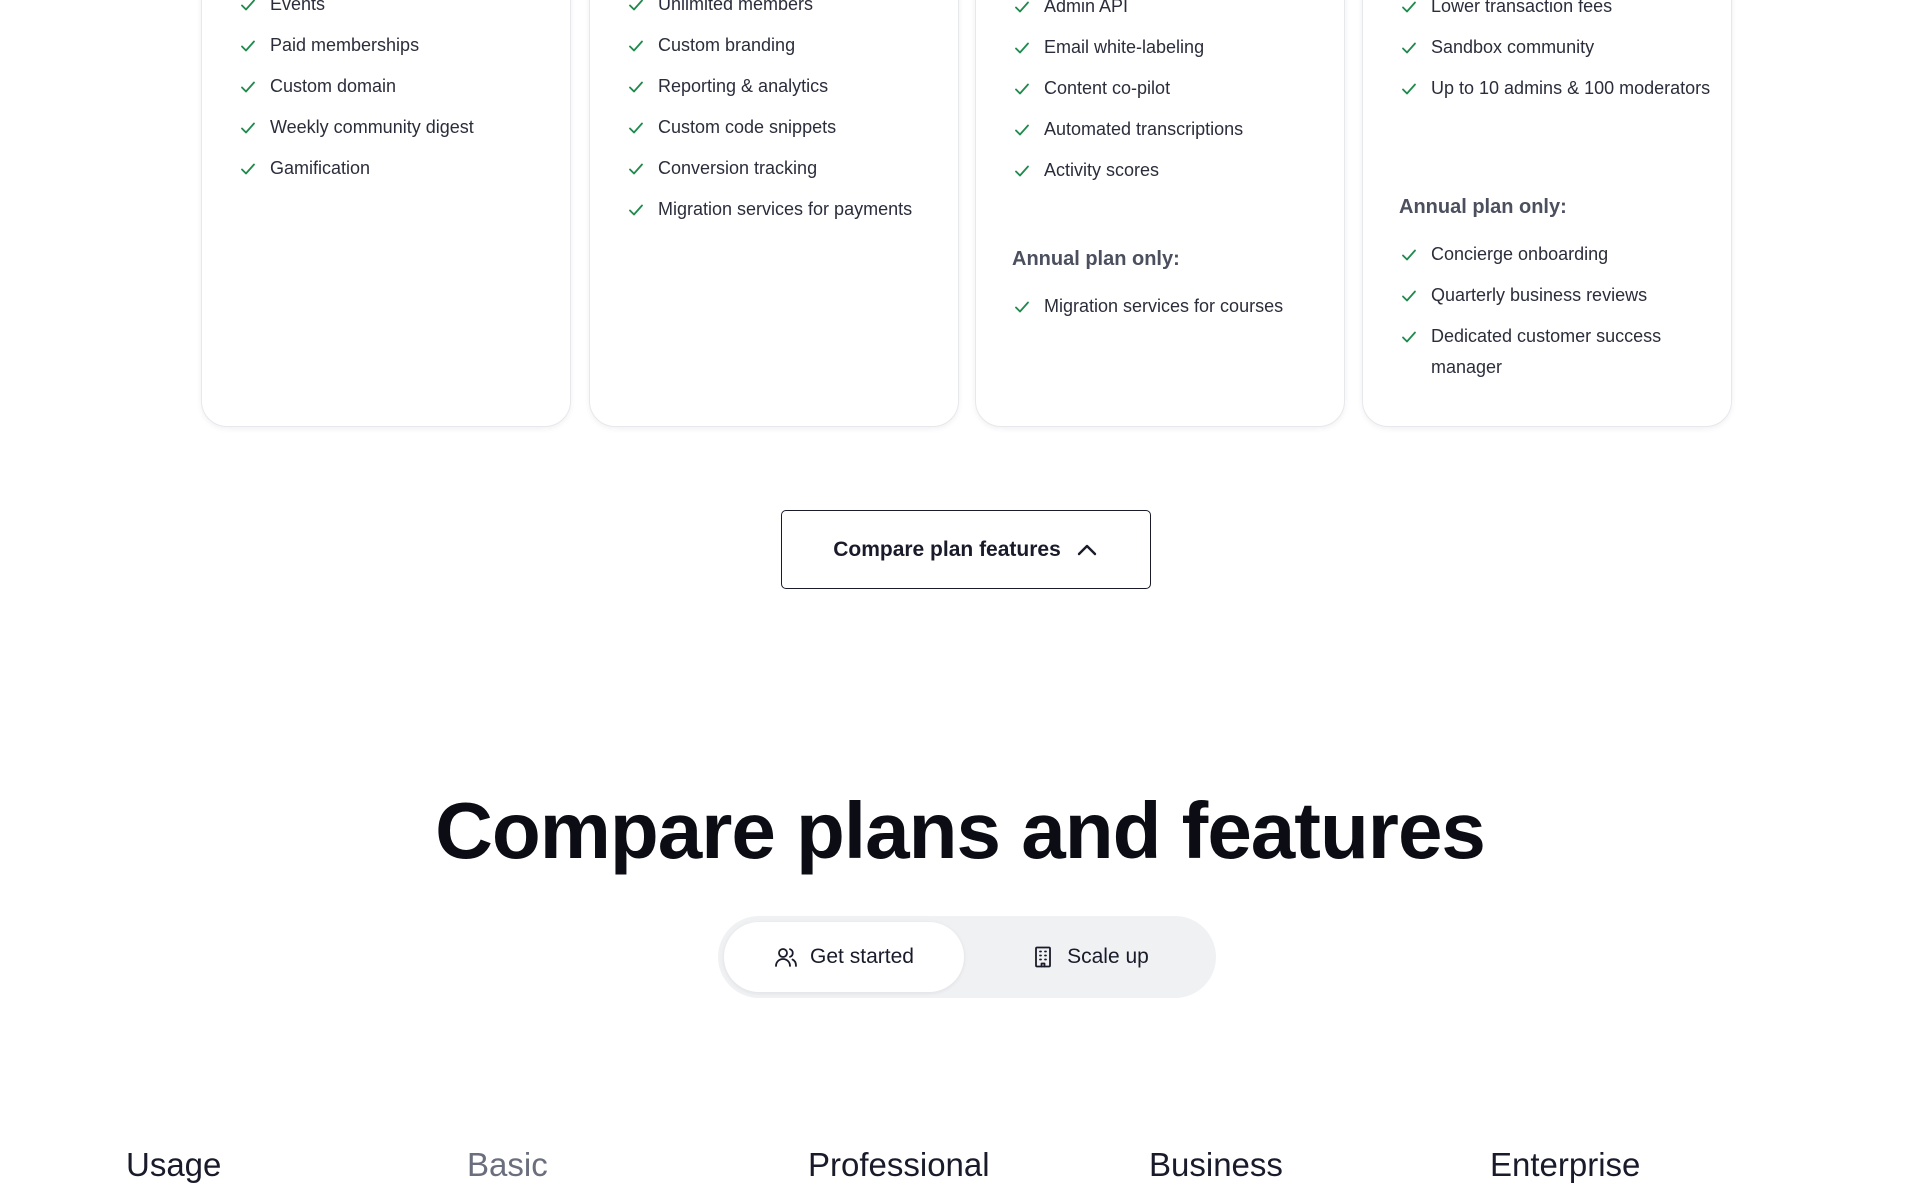 This screenshot has height=1200, width=1920. What do you see at coordinates (1144, 129) in the screenshot?
I see `feature-label: Automated transcriptions` at bounding box center [1144, 129].